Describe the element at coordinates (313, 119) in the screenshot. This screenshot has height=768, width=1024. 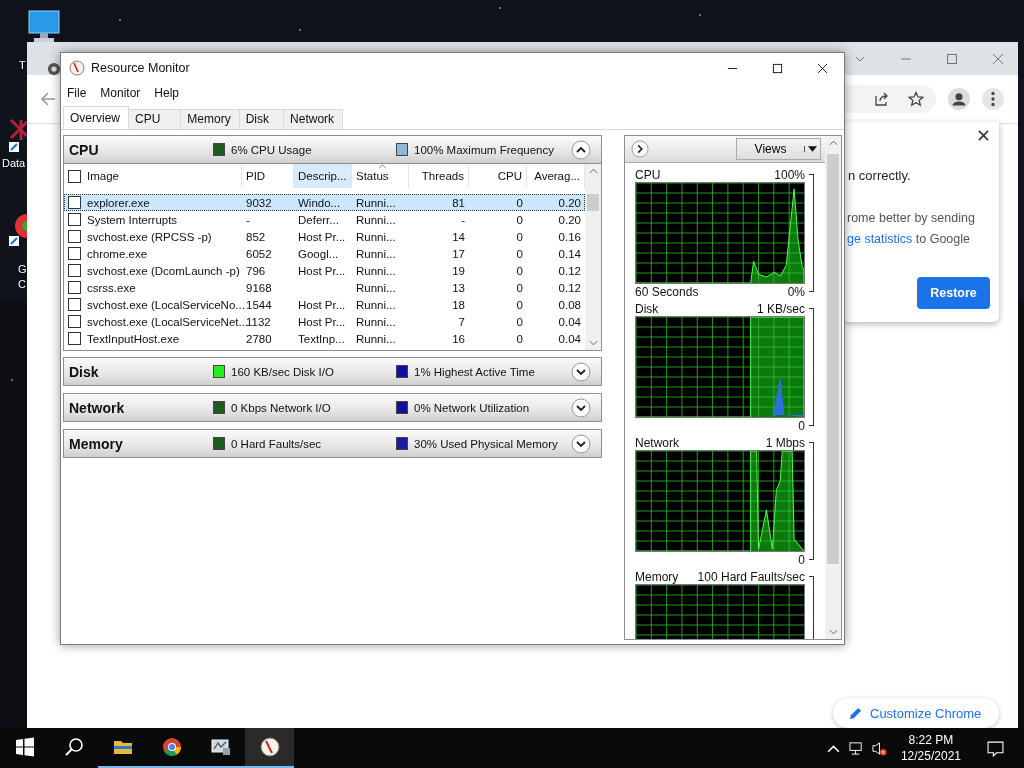
I see `tab: Network` at that location.